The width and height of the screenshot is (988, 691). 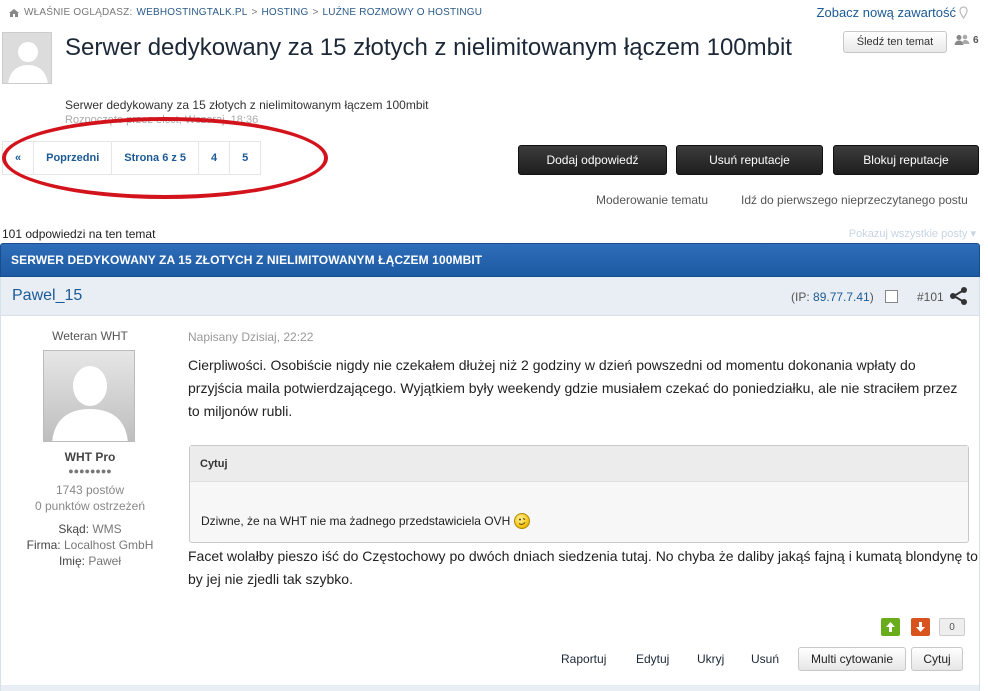 What do you see at coordinates (90, 506) in the screenshot?
I see `author-warnings: 0 punktów ostrzeżeń` at bounding box center [90, 506].